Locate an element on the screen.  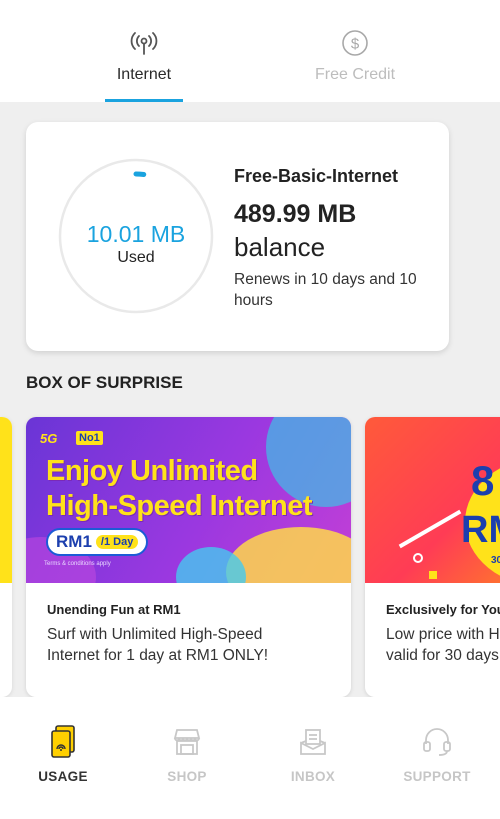
used-amount: 10.01 MB is located at coordinates (136, 234).